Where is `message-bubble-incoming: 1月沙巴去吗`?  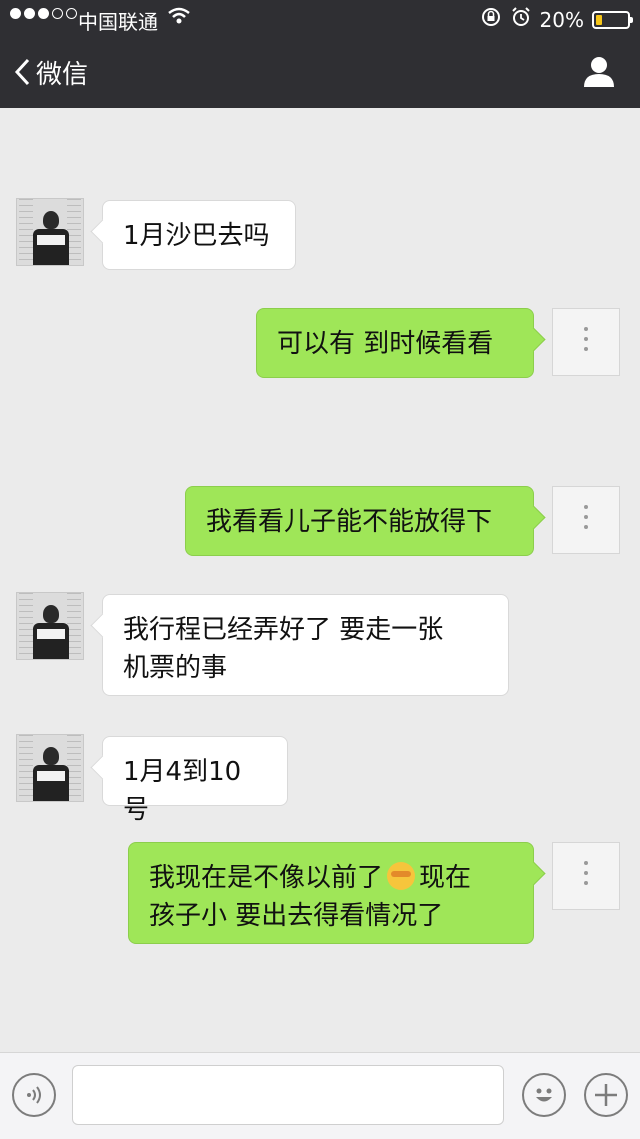
message-bubble-incoming: 1月沙巴去吗 is located at coordinates (199, 235).